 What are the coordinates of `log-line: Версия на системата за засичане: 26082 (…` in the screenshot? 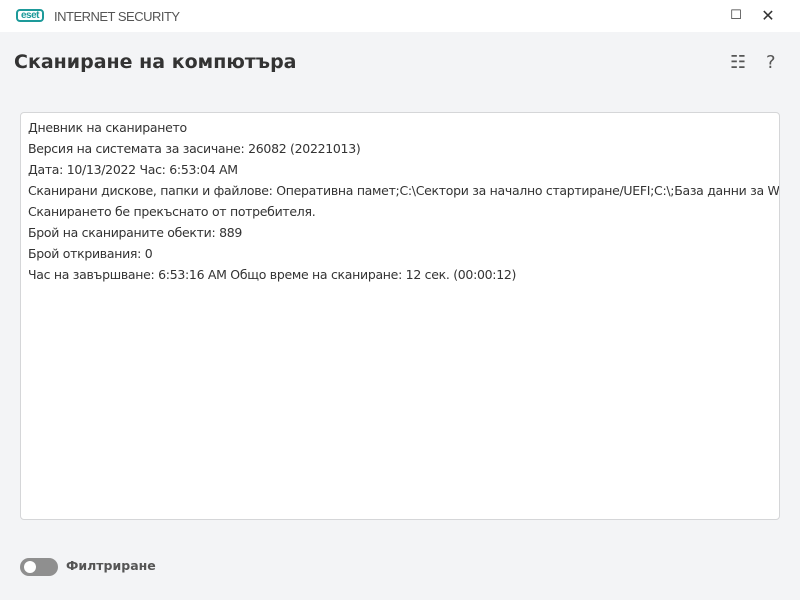 It's located at (194, 148).